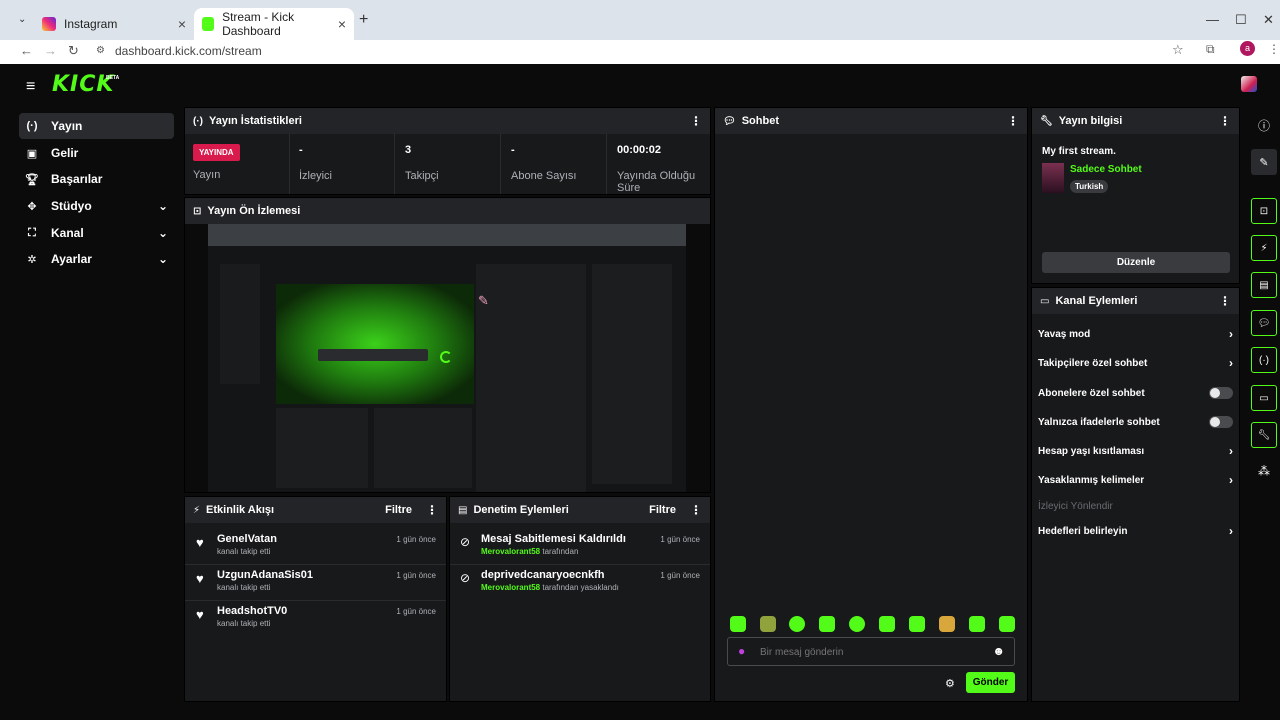  What do you see at coordinates (555, 164) in the screenshot?
I see `stat-subscribers: - Abone Sayısı` at bounding box center [555, 164].